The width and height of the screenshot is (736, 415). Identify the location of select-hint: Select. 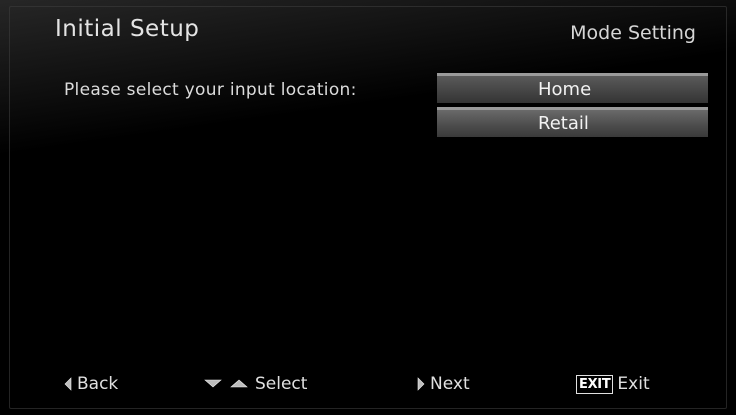
(255, 384).